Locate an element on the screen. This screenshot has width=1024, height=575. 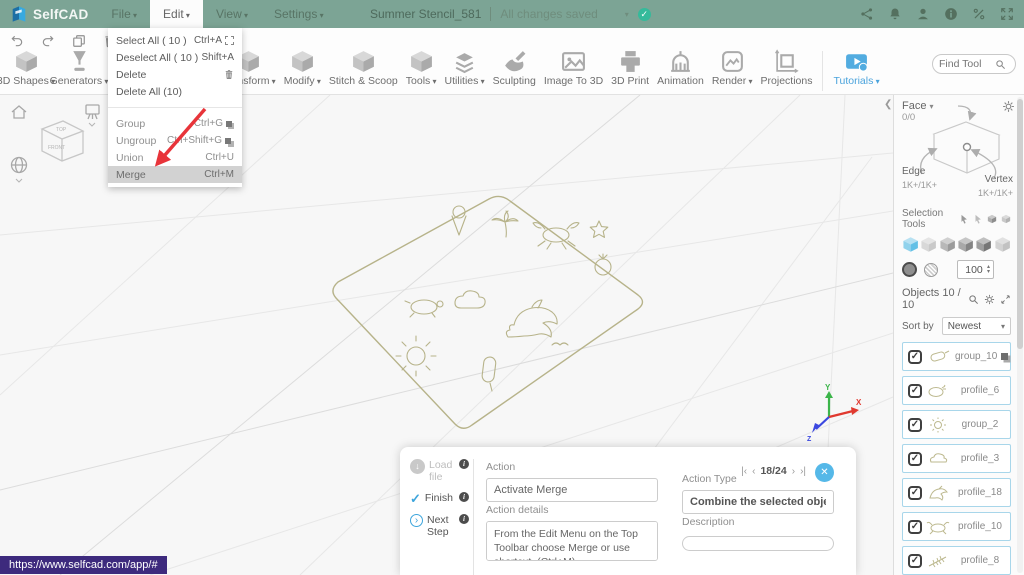
saved-check-icon: ✓ is located at coordinates (644, 14).